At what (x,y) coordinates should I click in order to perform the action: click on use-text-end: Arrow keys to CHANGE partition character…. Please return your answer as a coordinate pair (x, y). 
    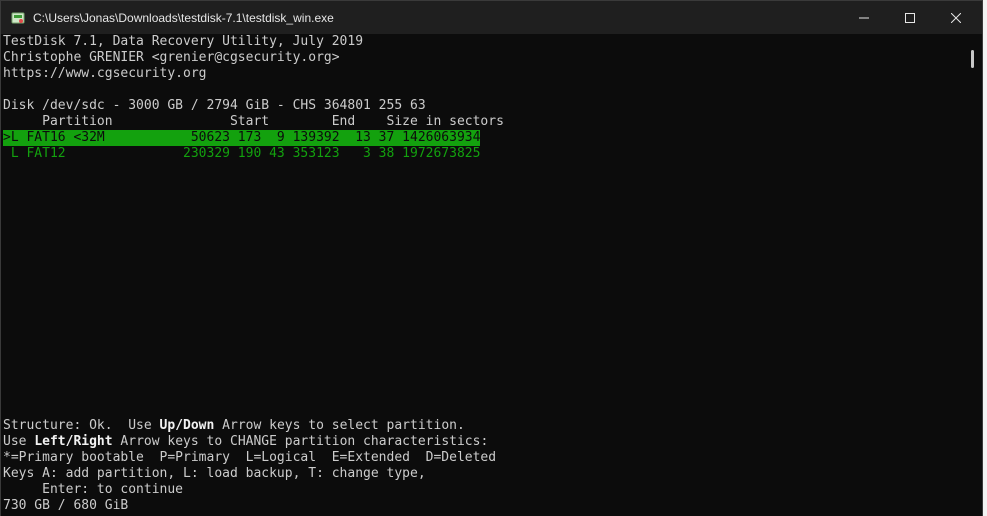
    Looking at the image, I should click on (300, 441).